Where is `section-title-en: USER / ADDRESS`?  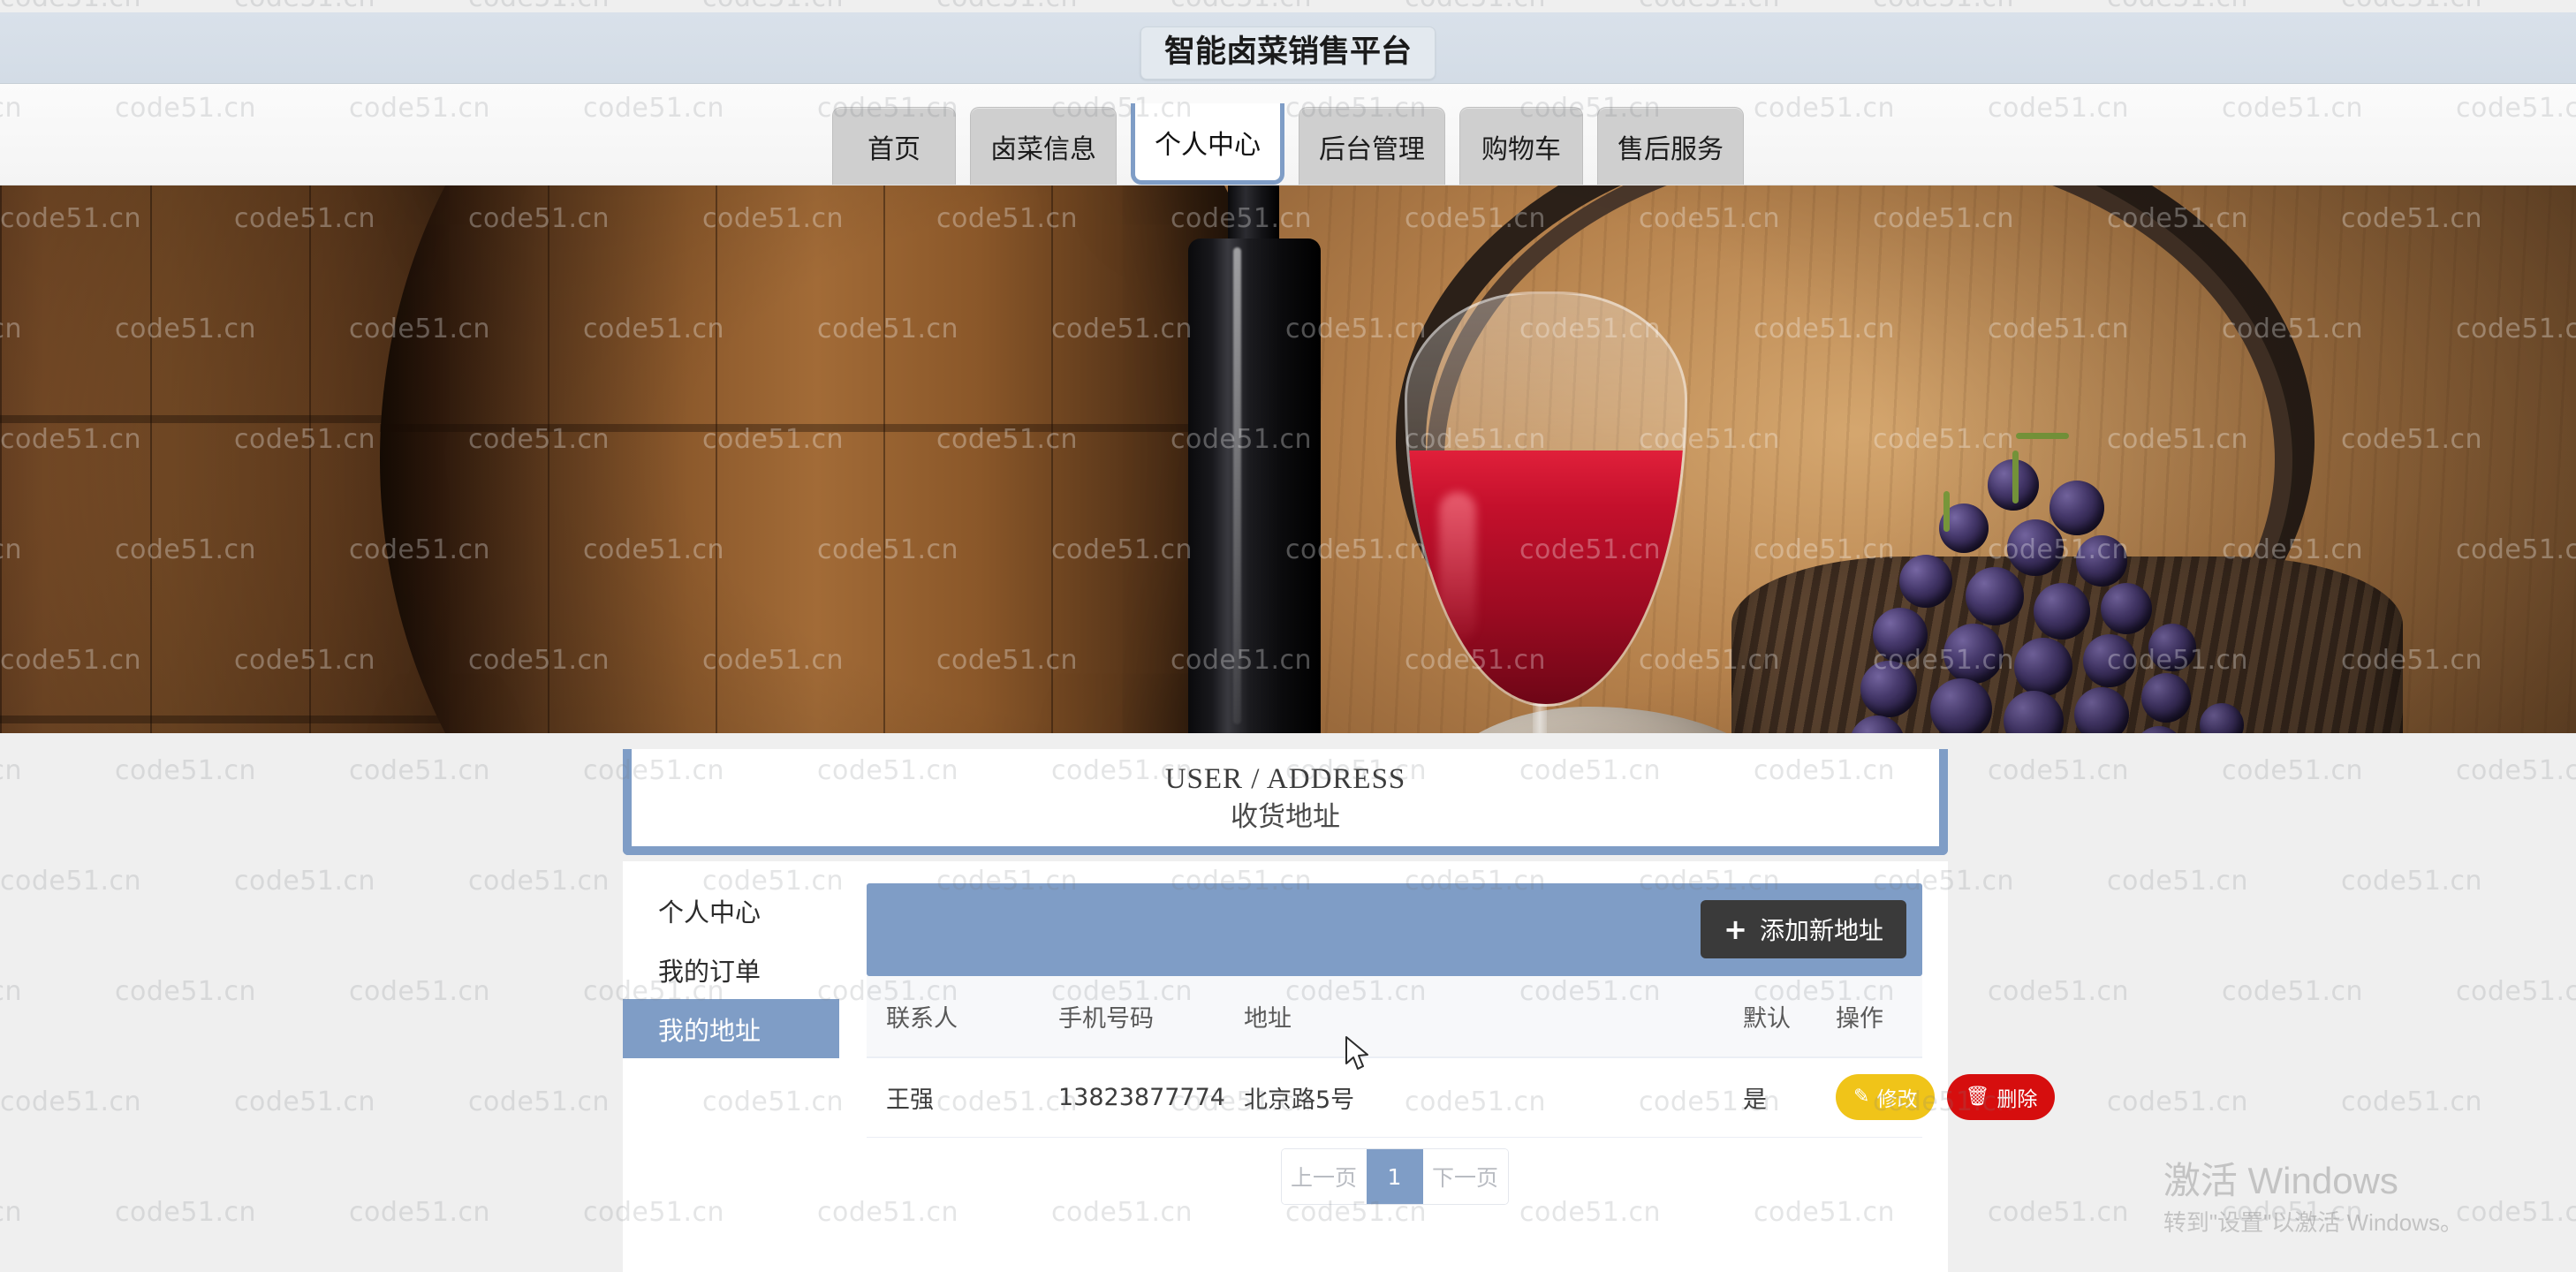
section-title-en: USER / ADDRESS is located at coordinates (1285, 778).